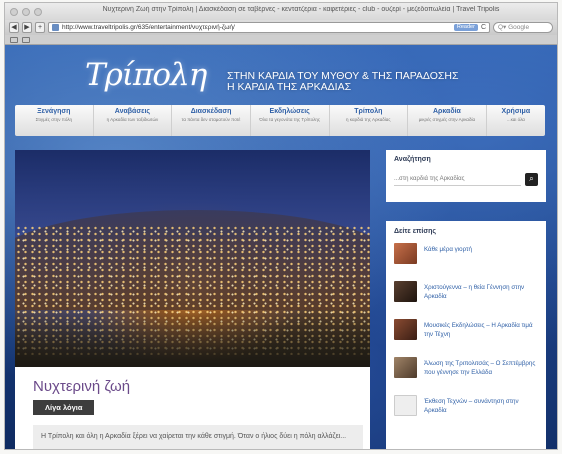 Image resolution: width=562 pixels, height=454 pixels. I want to click on site-icon, so click(55, 27).